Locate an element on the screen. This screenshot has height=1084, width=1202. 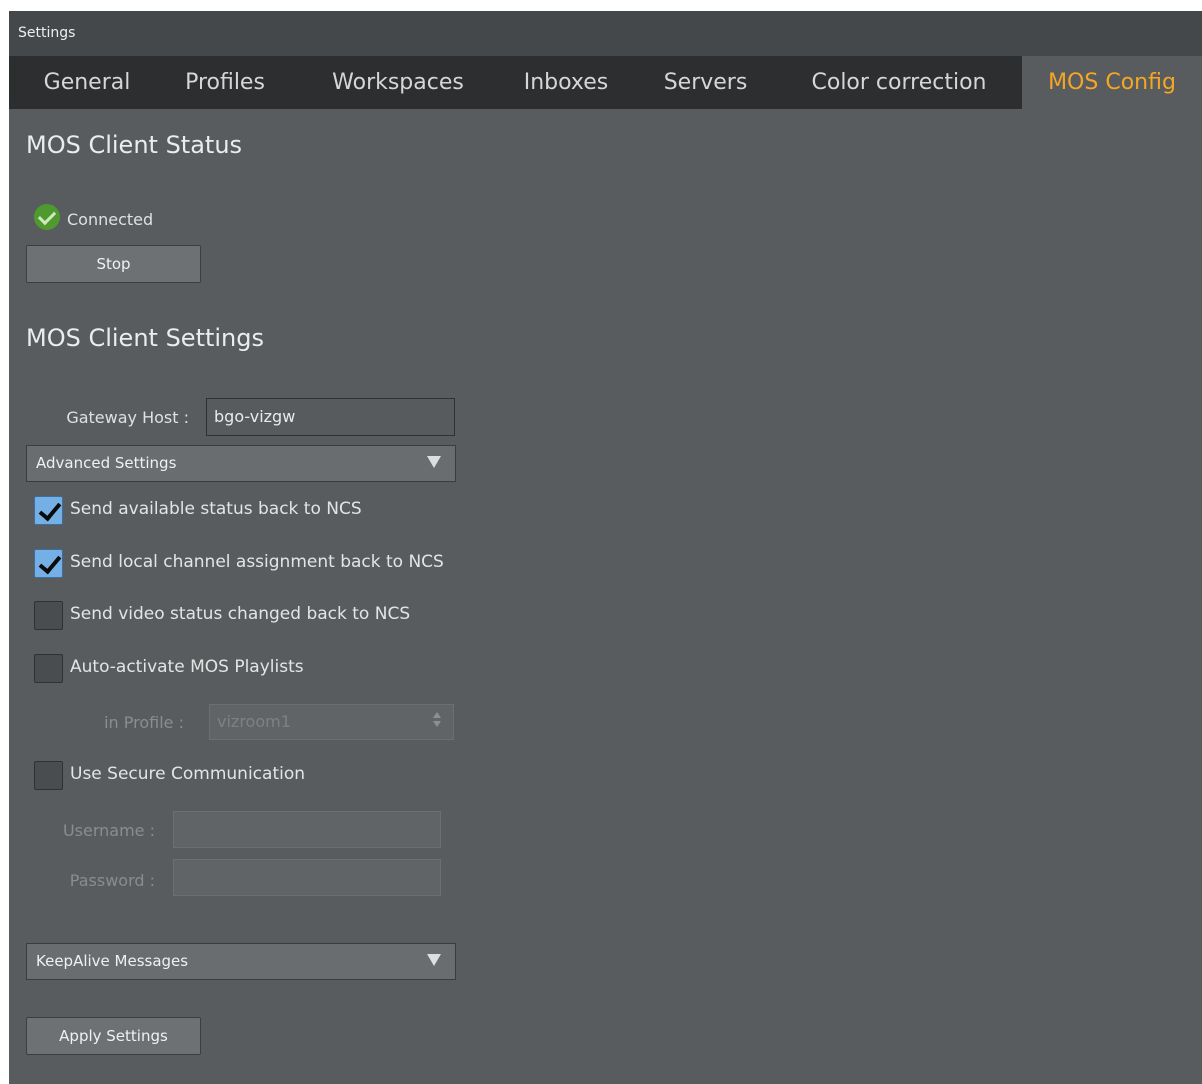
username-input is located at coordinates (307, 829).